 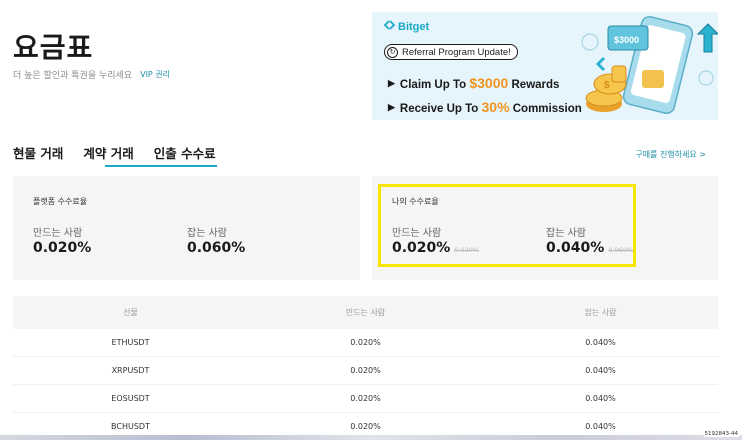 I want to click on symbol-cell: EOSUSDT, so click(x=130, y=398).